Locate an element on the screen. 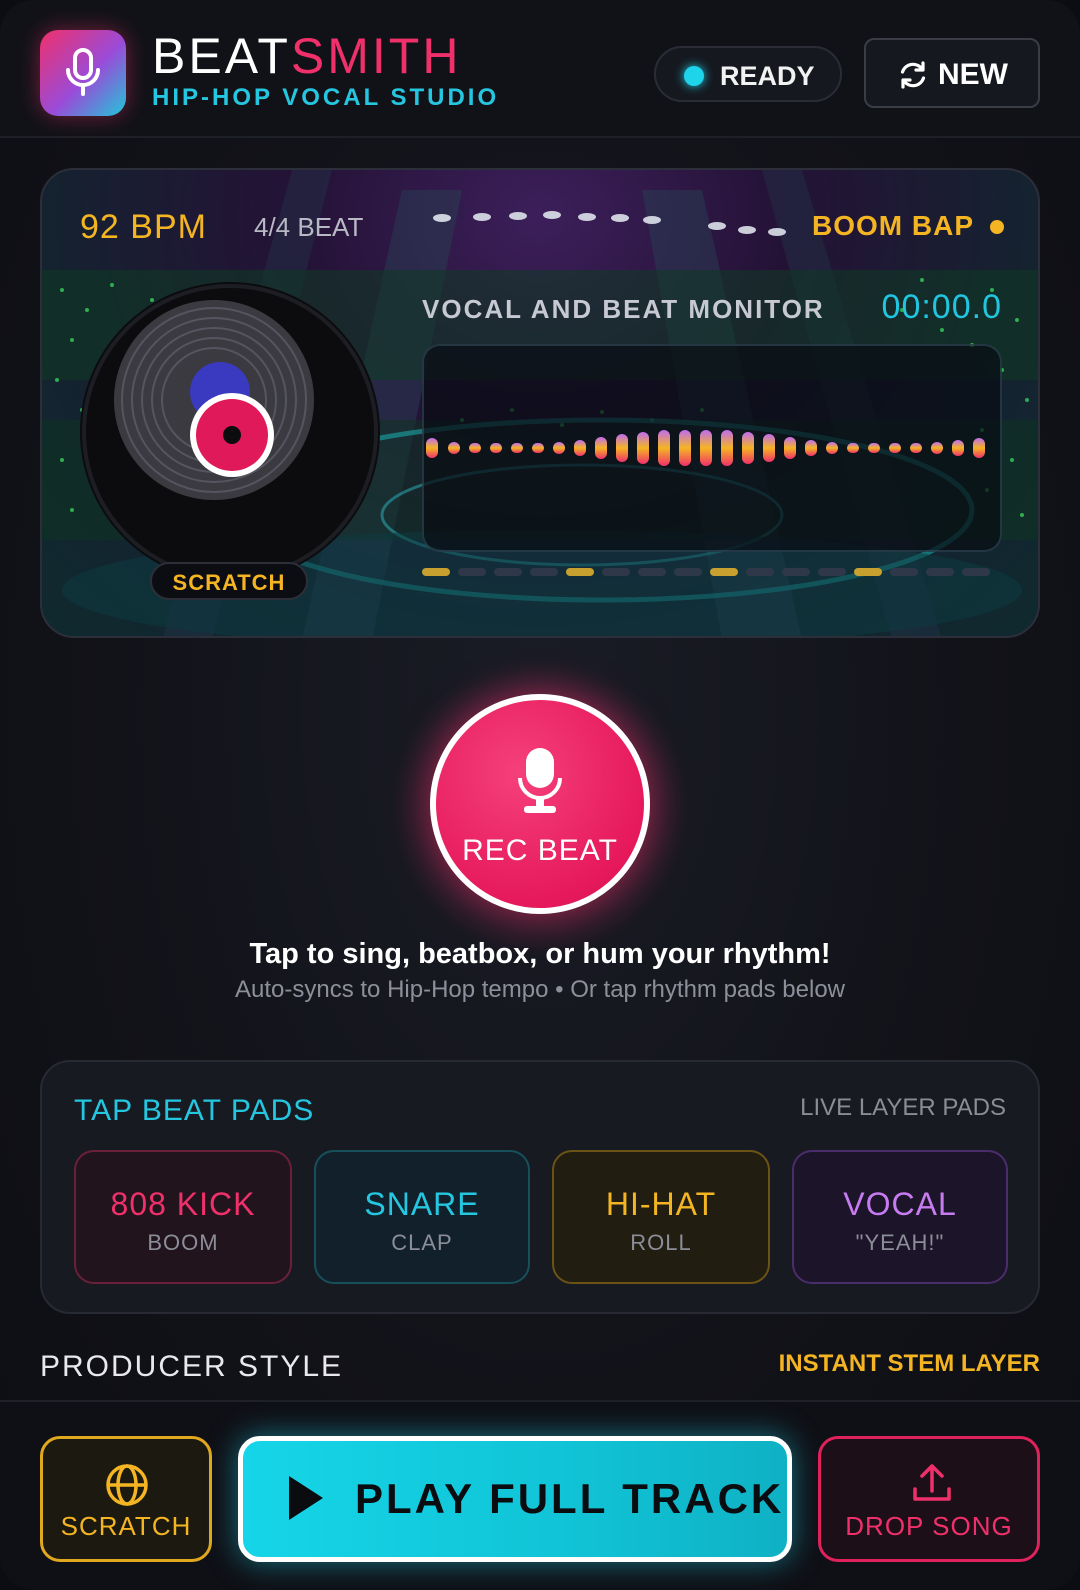 Image resolution: width=1080 pixels, height=1590 pixels. new-button: NEW is located at coordinates (952, 73).